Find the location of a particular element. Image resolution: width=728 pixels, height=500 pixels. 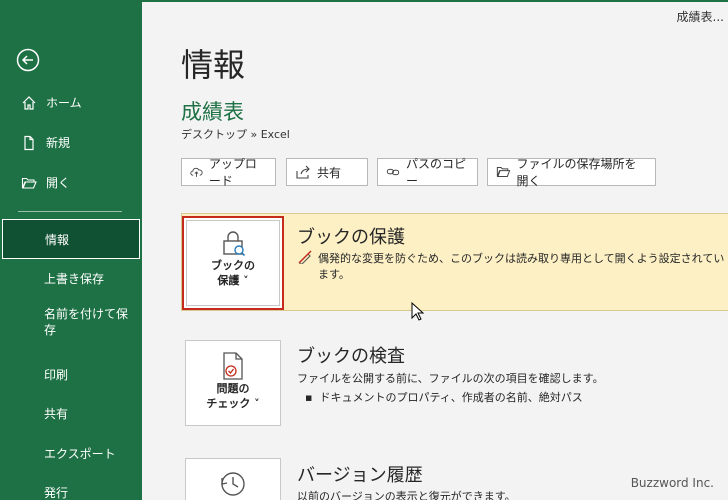

sidebar-item-save: 上書き保存 is located at coordinates (71, 279).